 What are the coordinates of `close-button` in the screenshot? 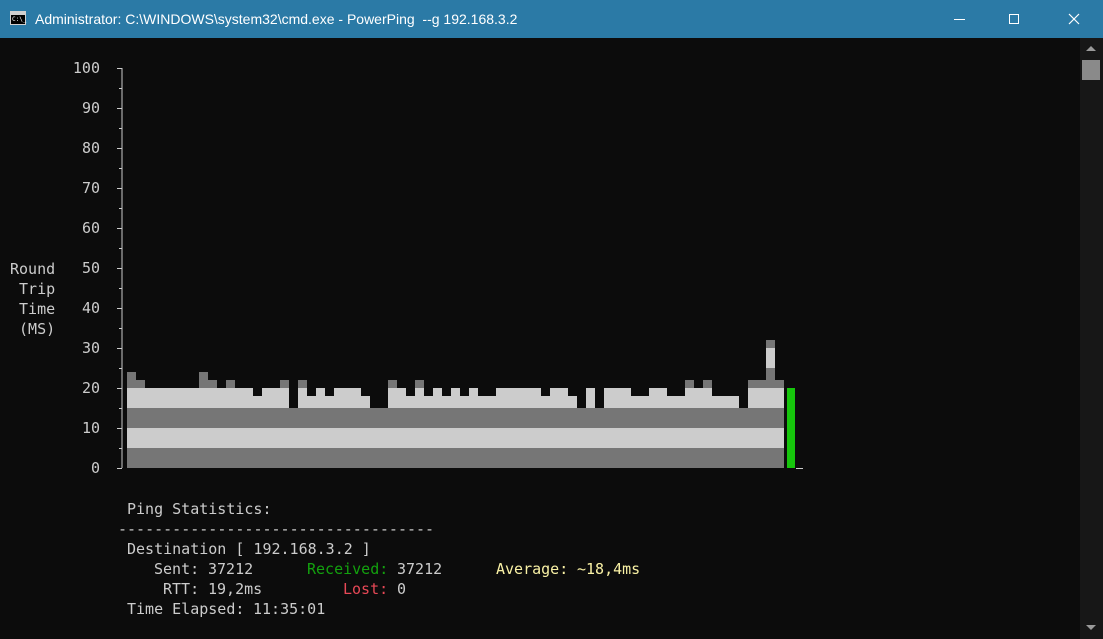 It's located at (1074, 19).